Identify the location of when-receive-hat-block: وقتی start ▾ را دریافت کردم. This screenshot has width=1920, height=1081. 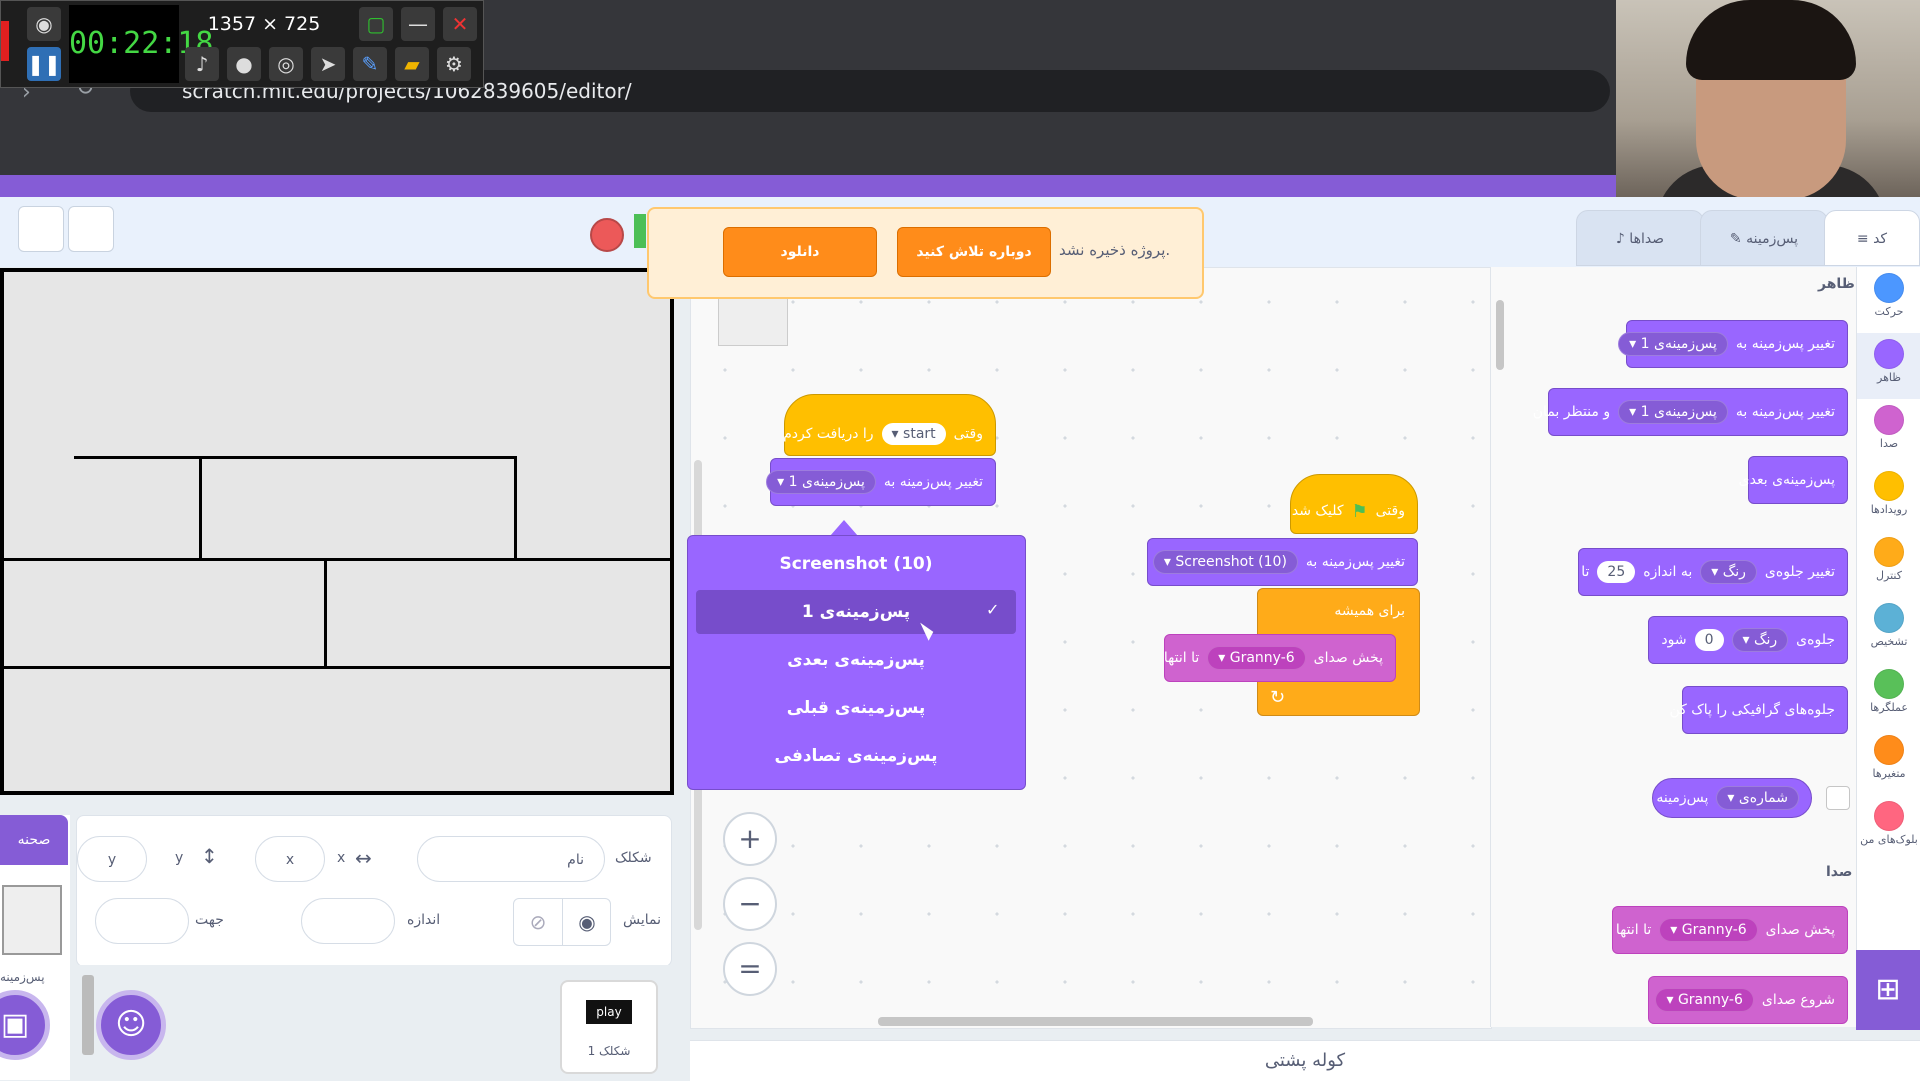
(889, 425).